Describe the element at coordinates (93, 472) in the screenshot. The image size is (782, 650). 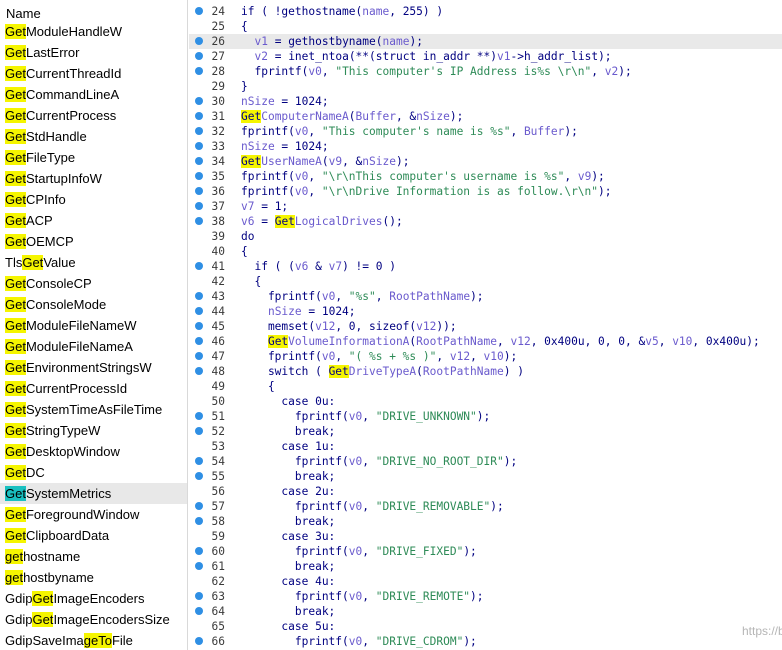
I see `function-list-item: GetDC` at that location.